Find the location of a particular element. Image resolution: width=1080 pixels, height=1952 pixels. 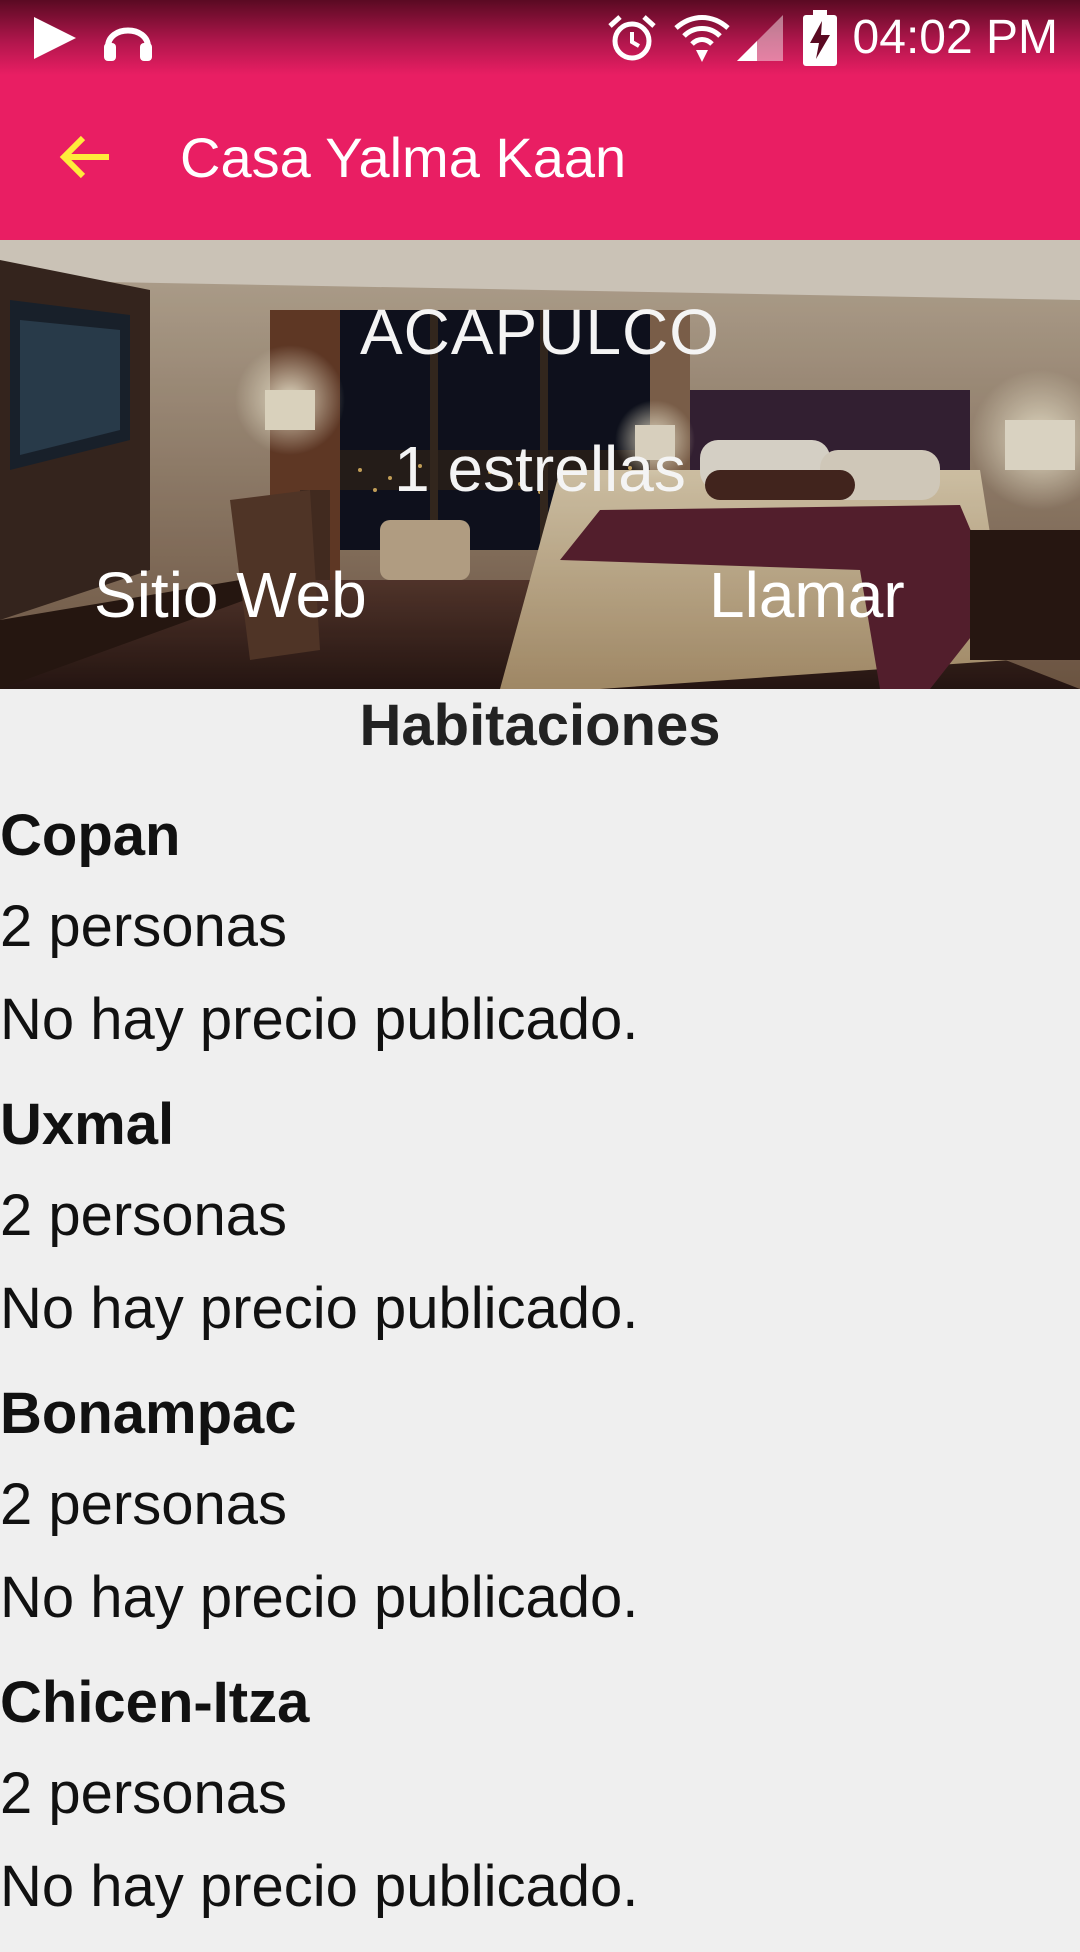

room-name: Chicen-Itza is located at coordinates (155, 1702).